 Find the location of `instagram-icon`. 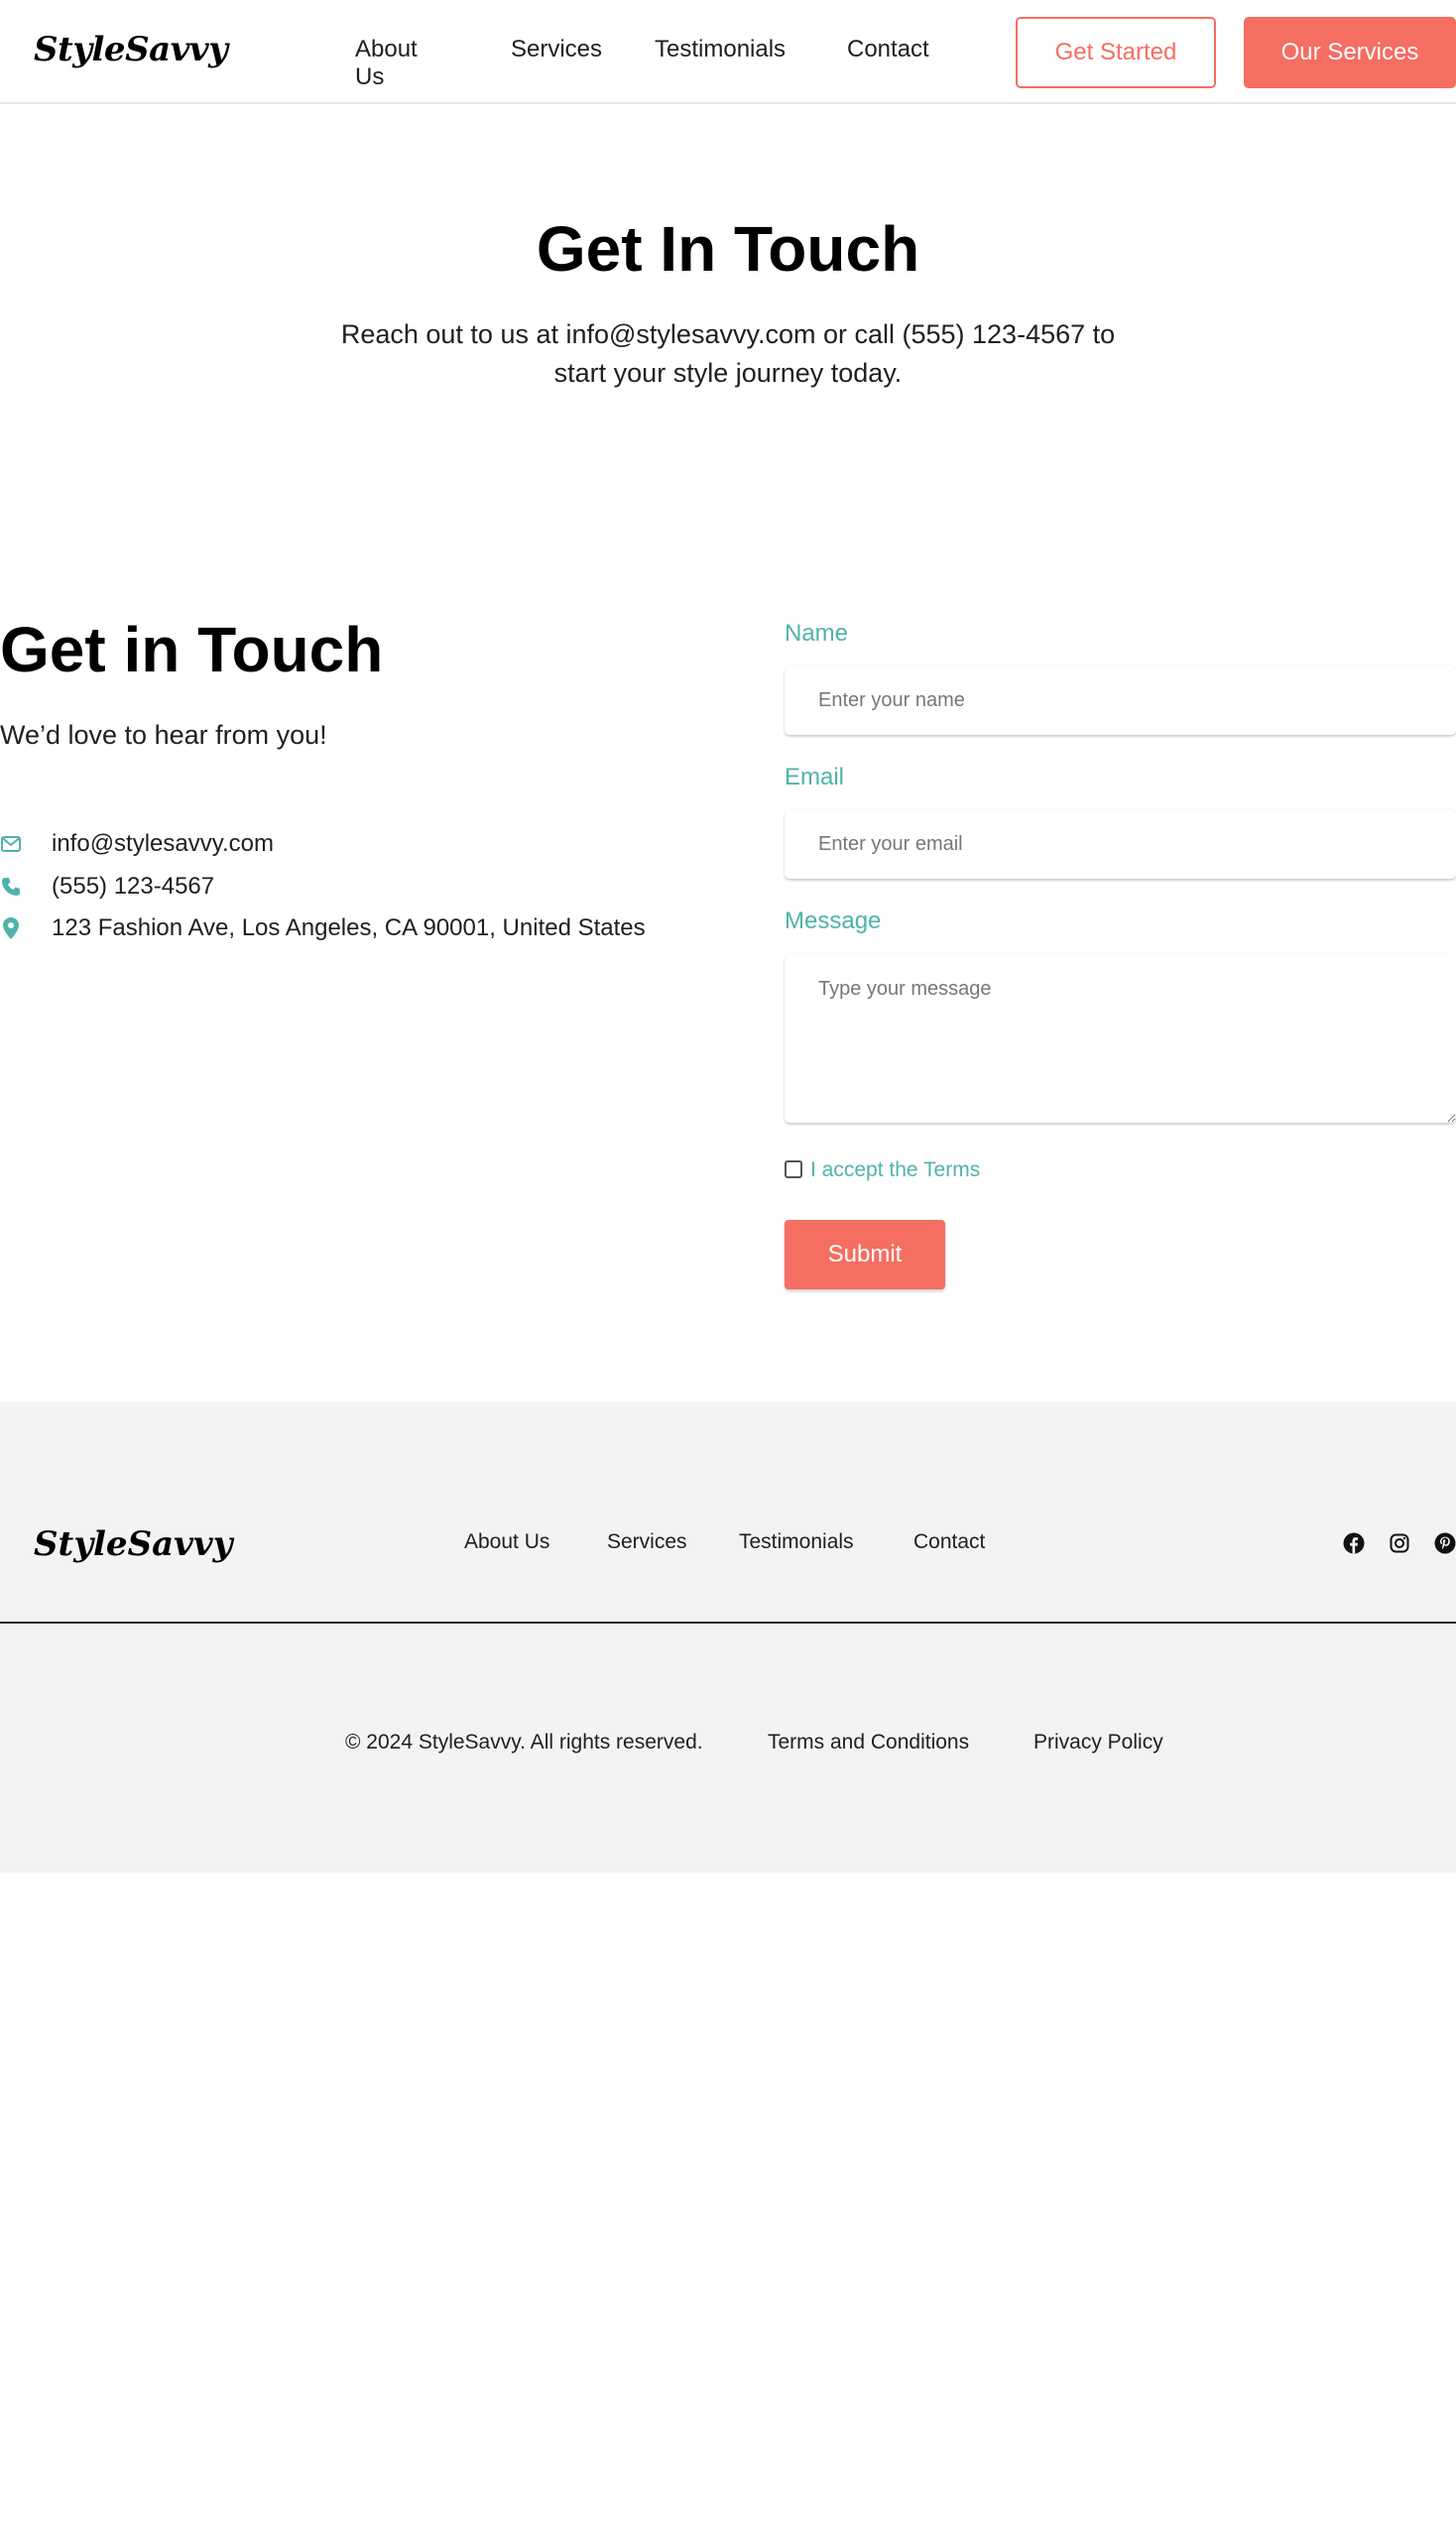

instagram-icon is located at coordinates (1399, 1543).